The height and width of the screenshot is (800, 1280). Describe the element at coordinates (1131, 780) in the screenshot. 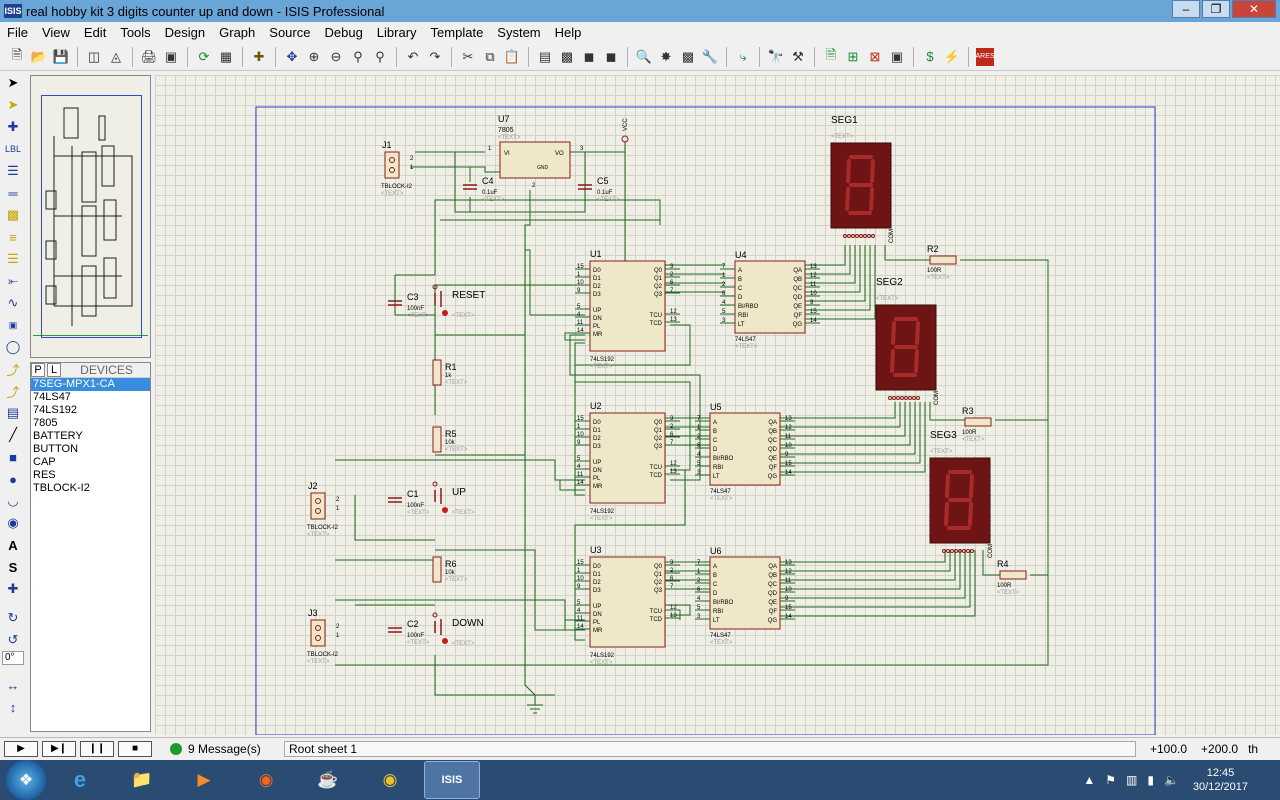

I see `network-icon: ▥` at that location.